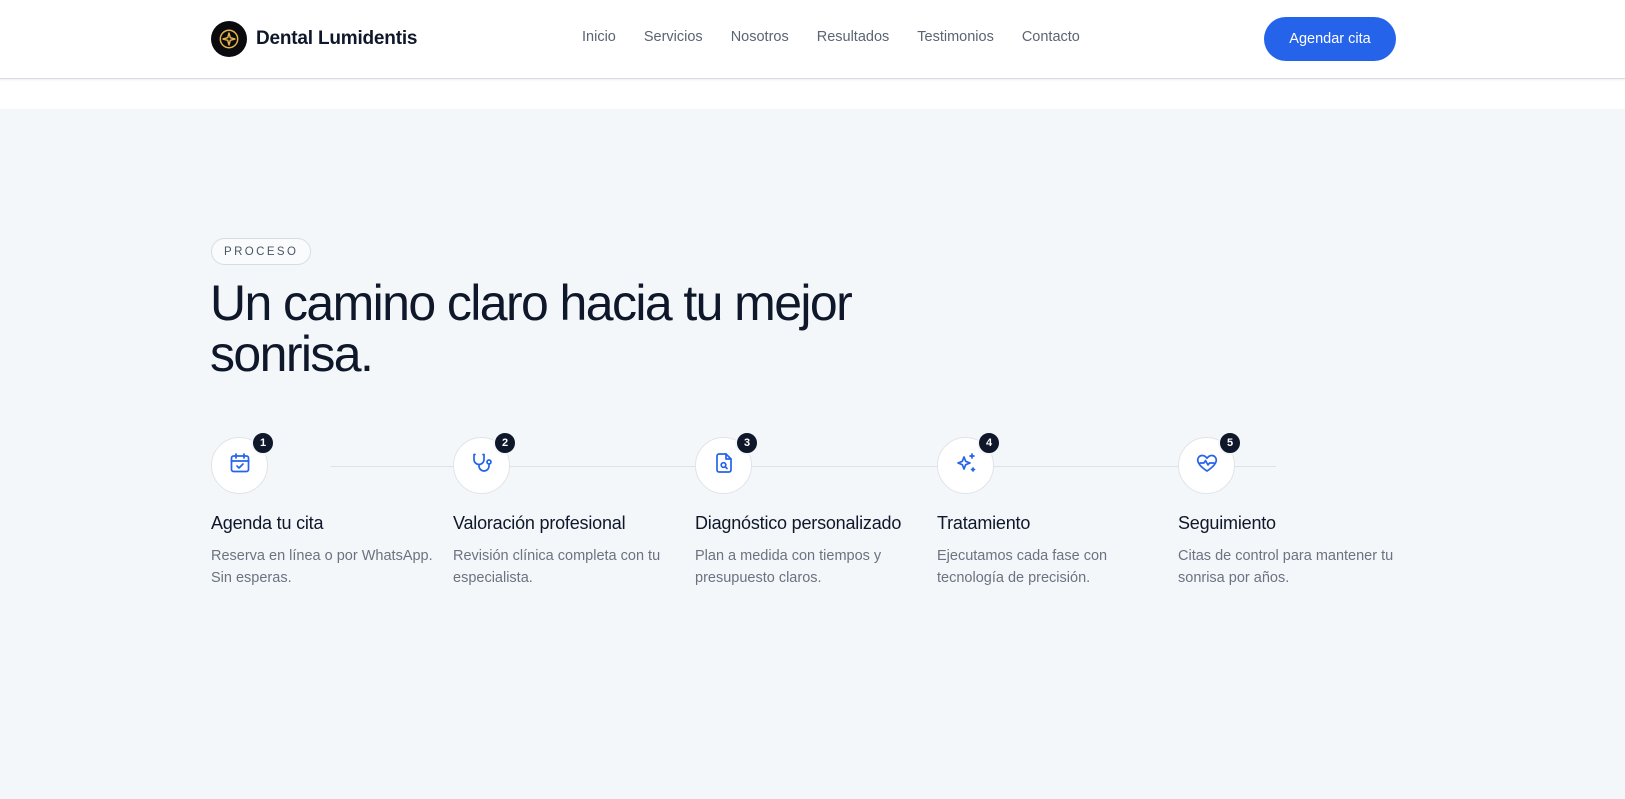 The image size is (1625, 799). Describe the element at coordinates (240, 465) in the screenshot. I see `calendar-check-icon` at that location.